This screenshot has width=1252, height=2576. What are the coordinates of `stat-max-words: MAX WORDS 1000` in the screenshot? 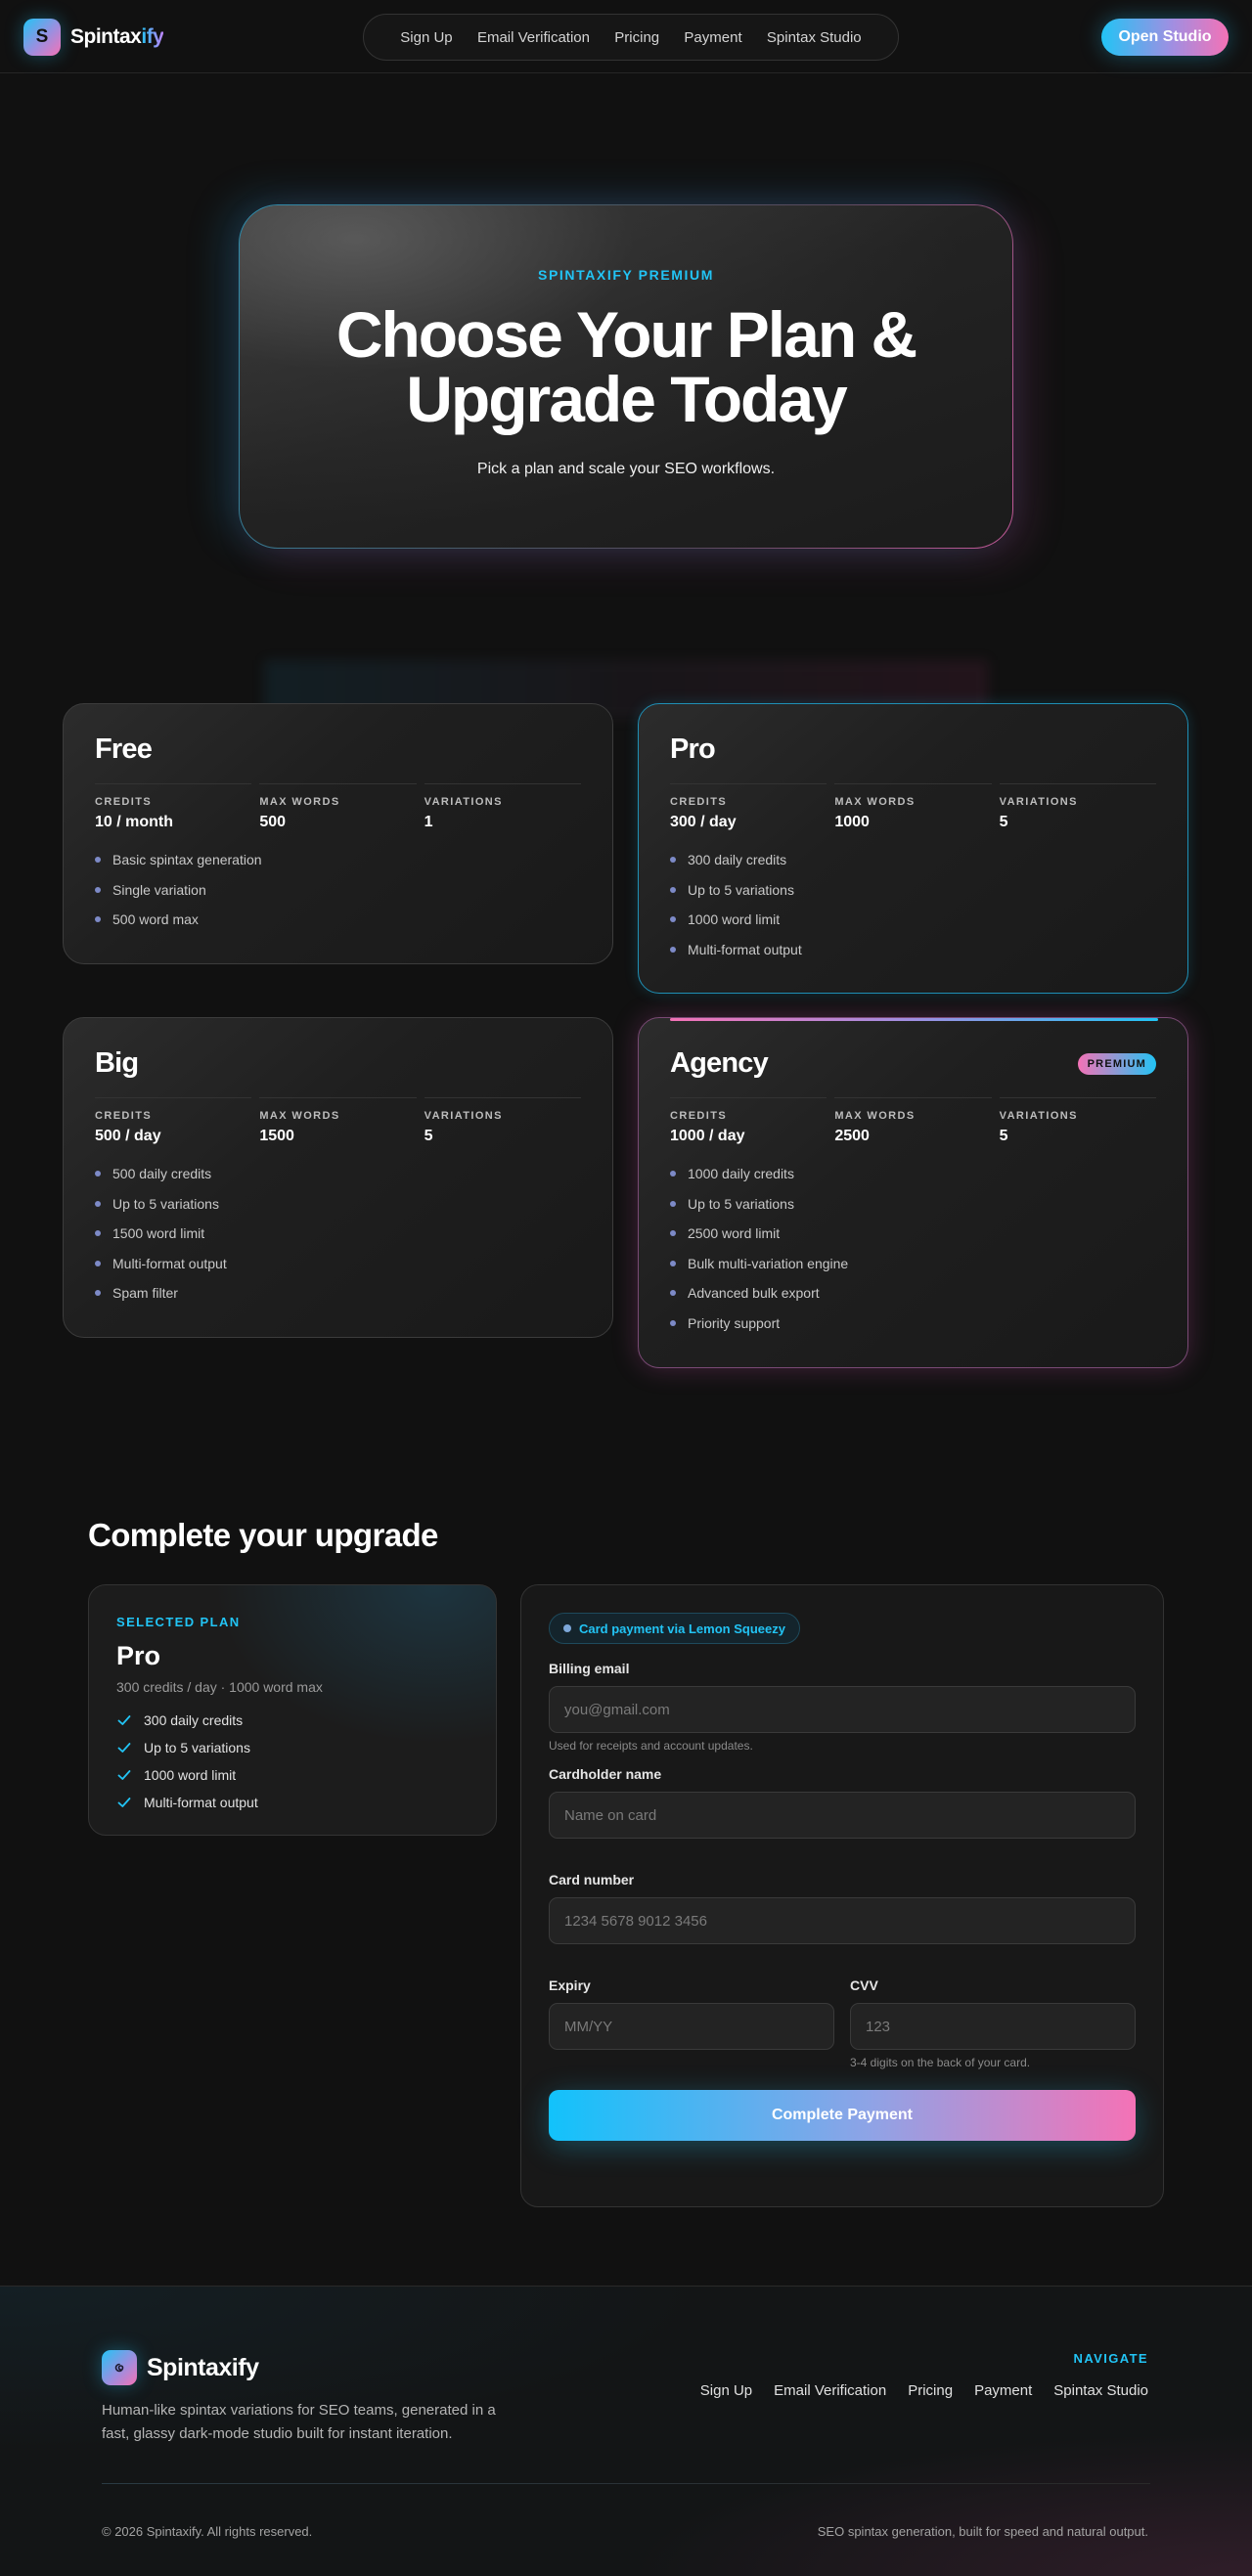 It's located at (913, 807).